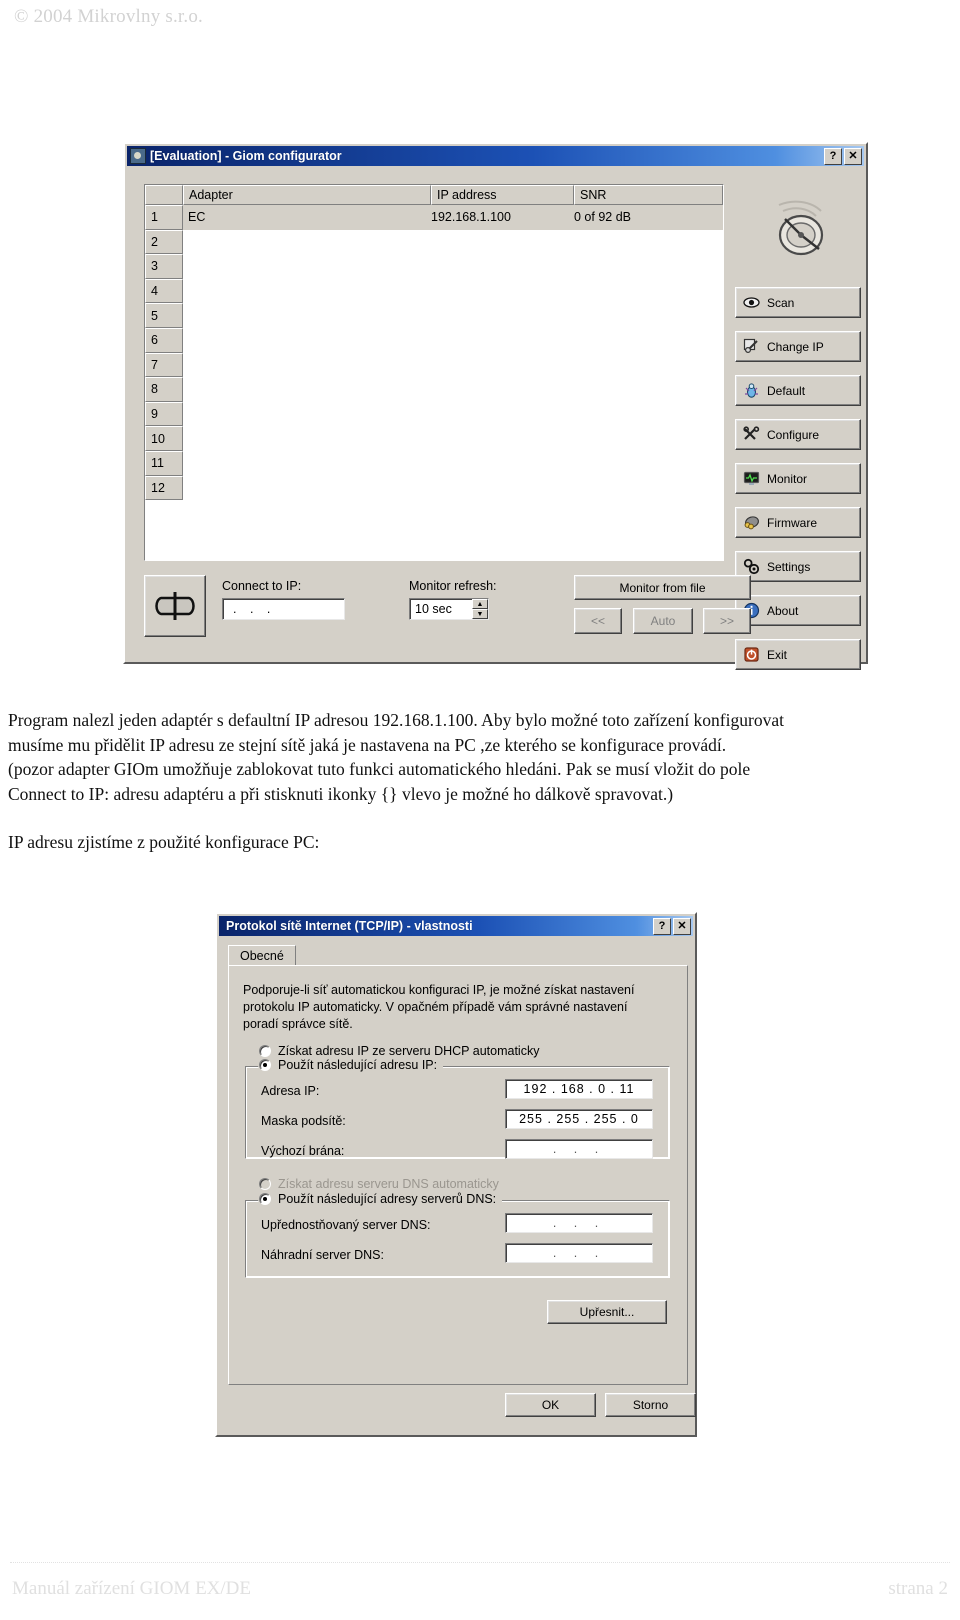  What do you see at coordinates (132, 1588) in the screenshot?
I see `footer-document-title: Manuál zařízení GIOM EX/DE` at bounding box center [132, 1588].